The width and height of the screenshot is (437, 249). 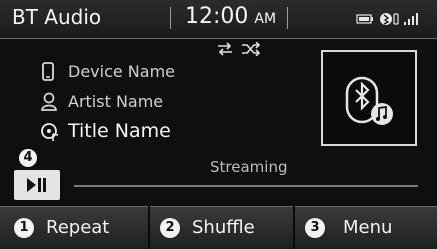 What do you see at coordinates (246, 186) in the screenshot?
I see `progress-bar` at bounding box center [246, 186].